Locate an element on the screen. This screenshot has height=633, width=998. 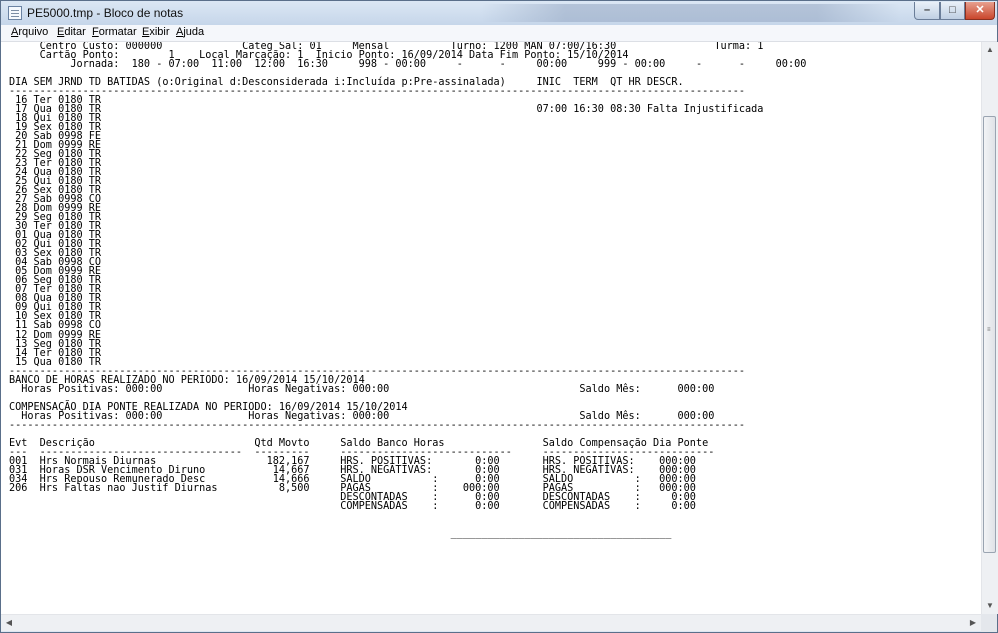
close-button: ✕ is located at coordinates (980, 11).